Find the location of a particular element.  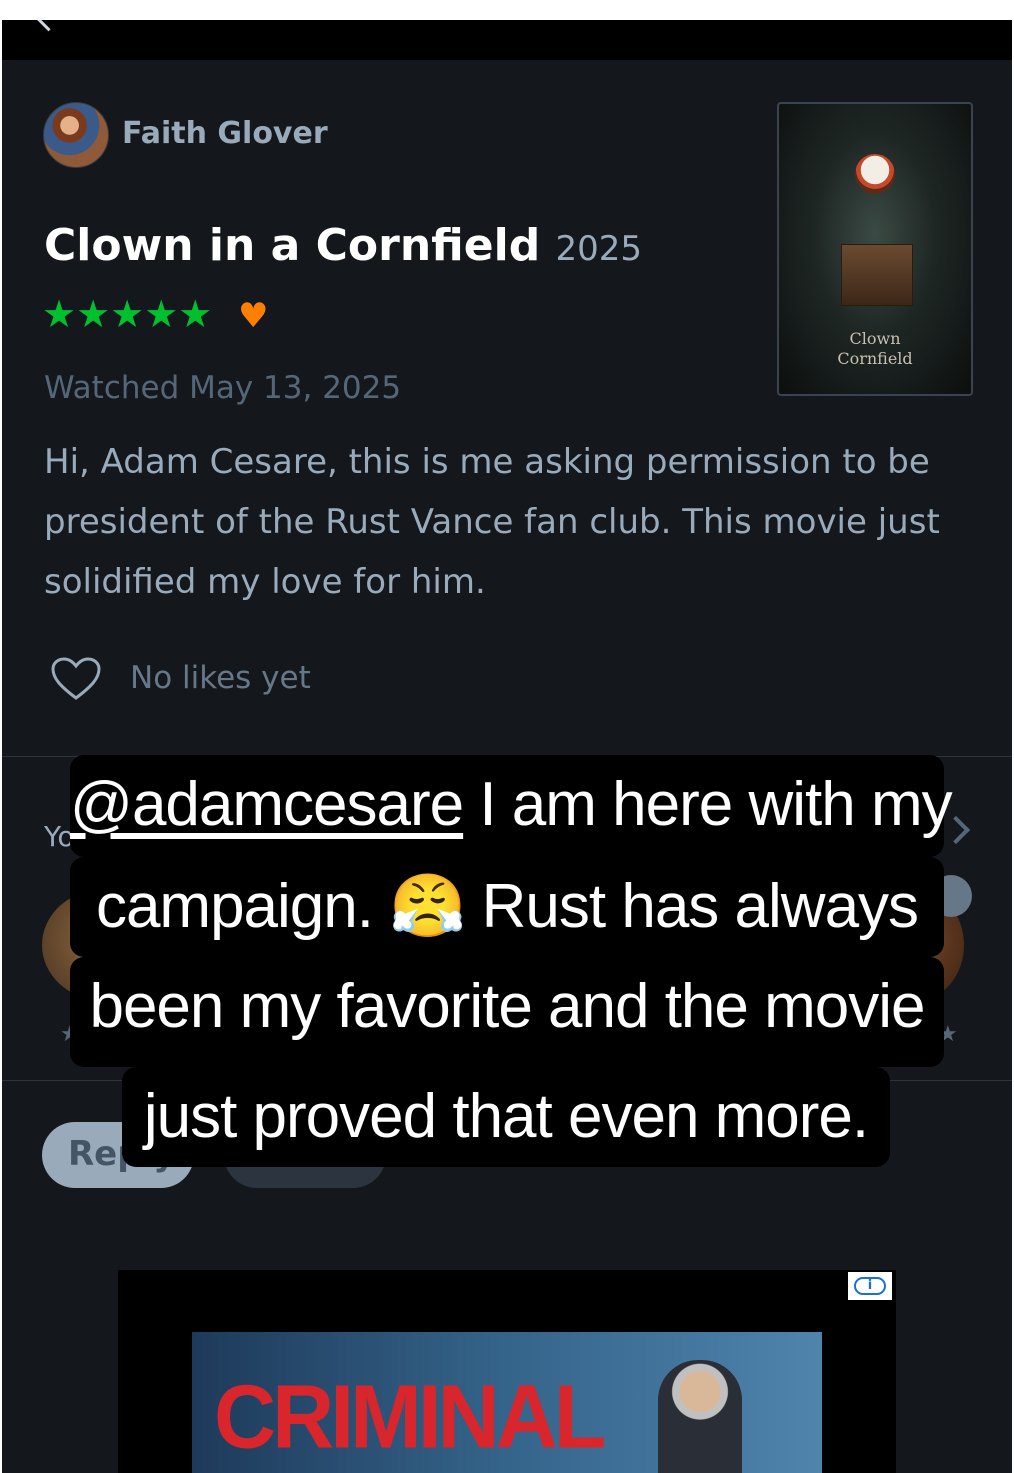

author-name: Faith Glover is located at coordinates (225, 133).